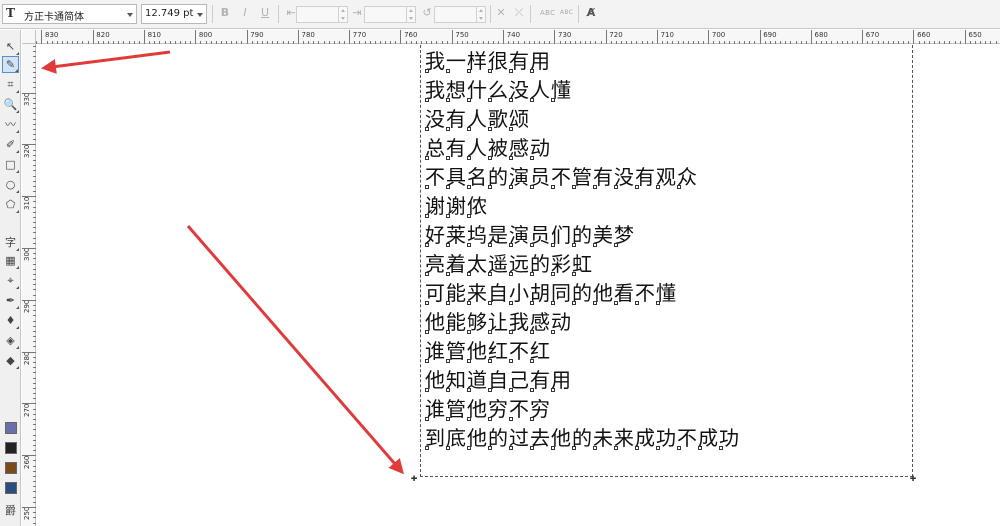 The height and width of the screenshot is (526, 1000). Describe the element at coordinates (582, 381) in the screenshot. I see `text-line: 他知道自己有用` at that location.